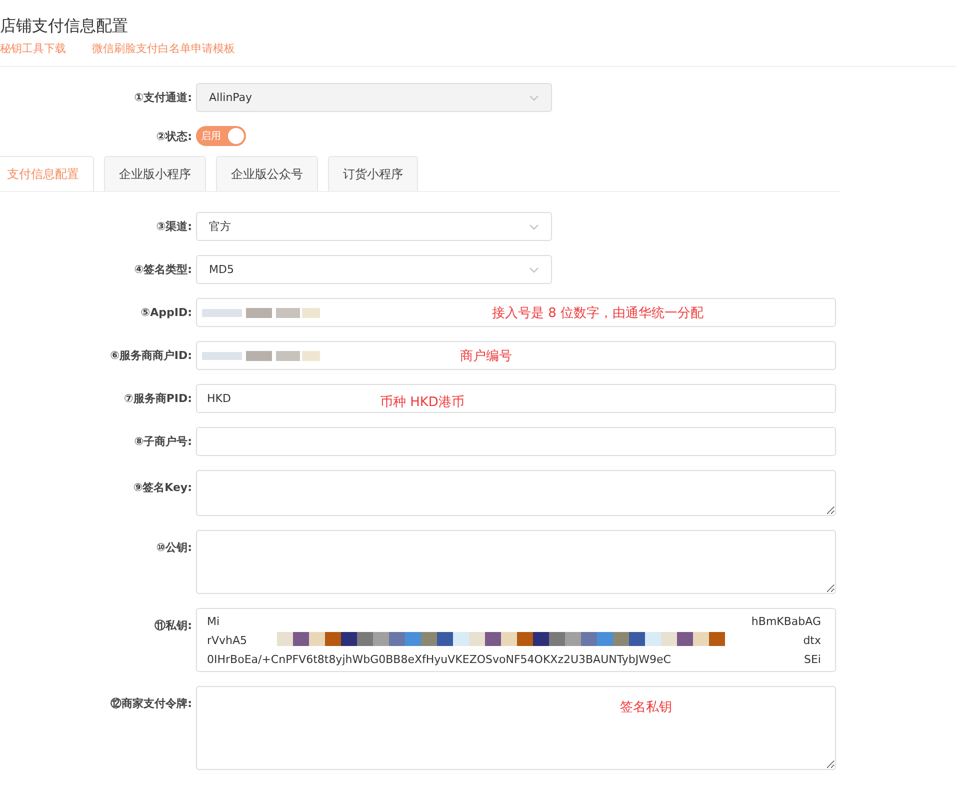  What do you see at coordinates (173, 625) in the screenshot?
I see `field-label: ⑪私钥:` at bounding box center [173, 625].